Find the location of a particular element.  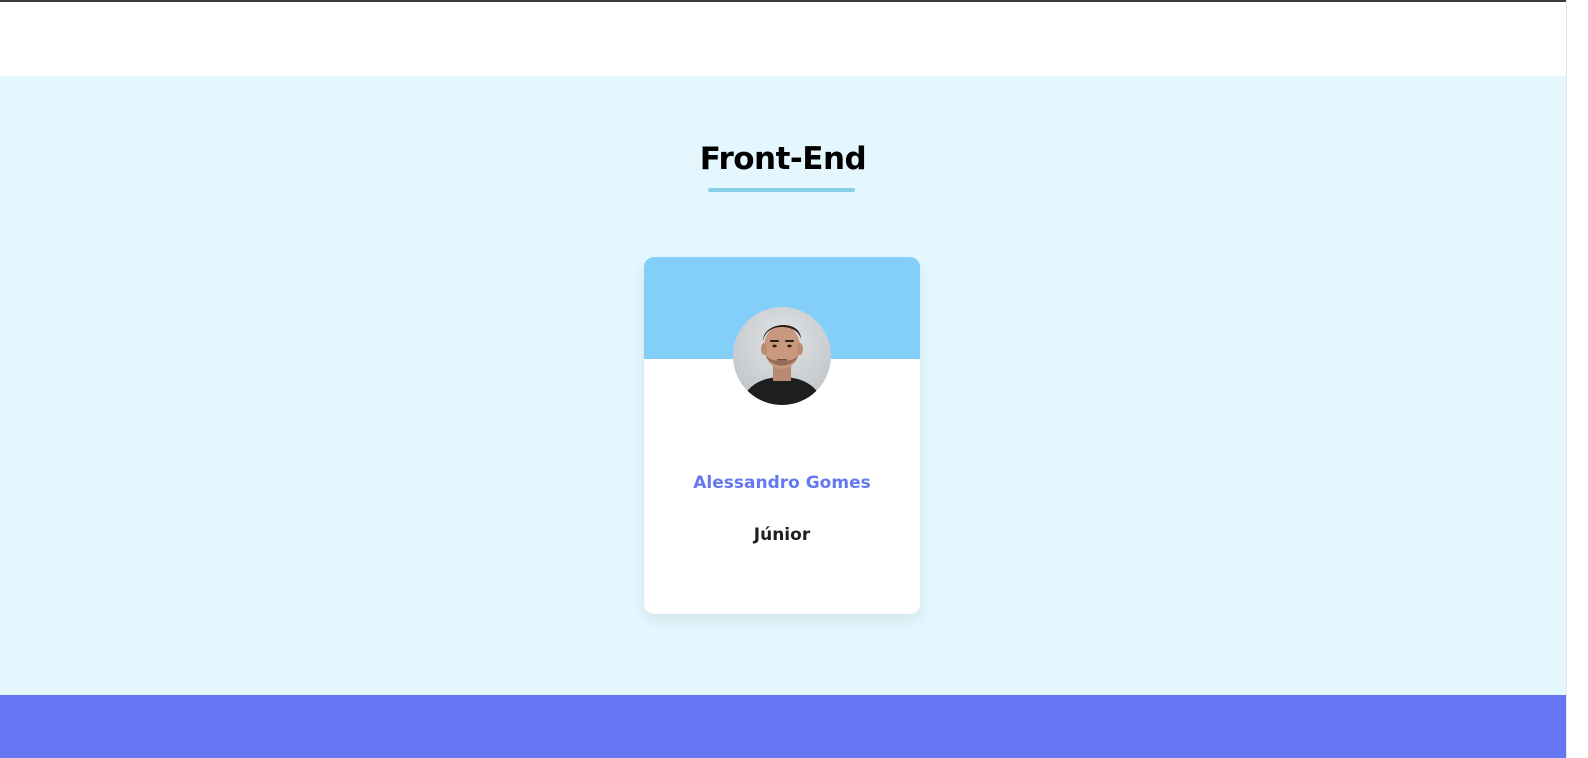

title-underline is located at coordinates (781, 190).